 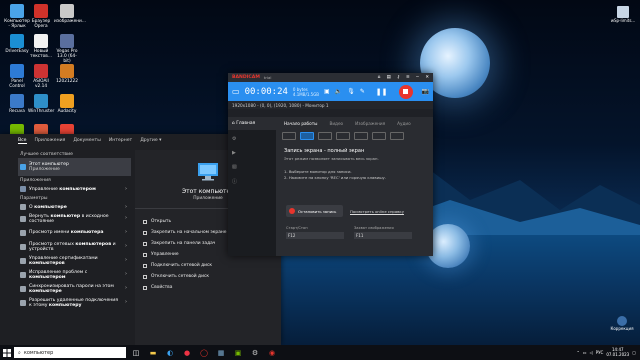 I want to click on settings-item: Вернуть компьютер в исходное состояние ›, so click(x=74, y=219).